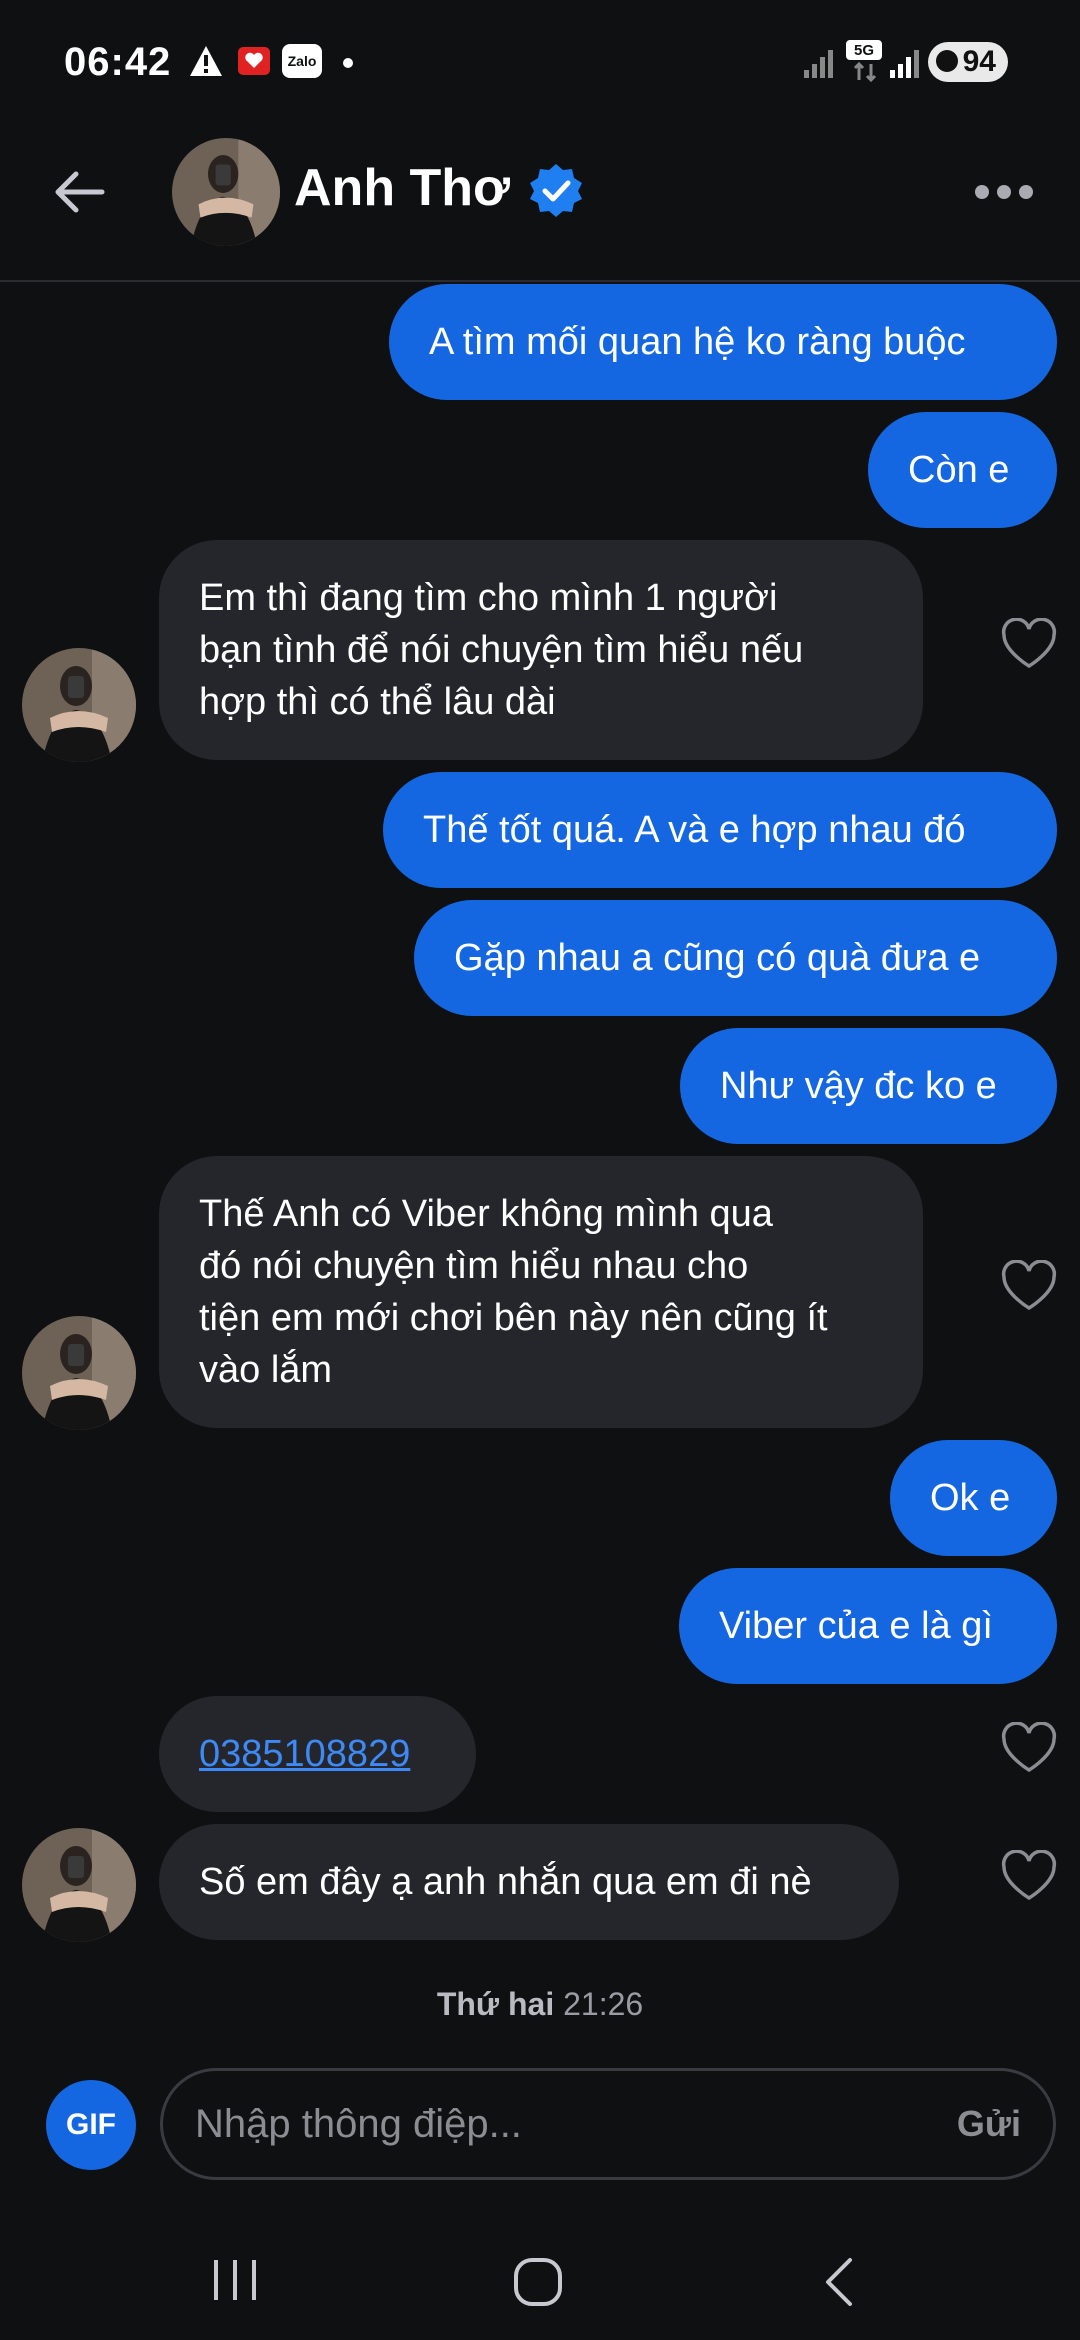 The width and height of the screenshot is (1080, 2340). I want to click on message-outgoing: Như vậy đc ko e, so click(868, 1086).